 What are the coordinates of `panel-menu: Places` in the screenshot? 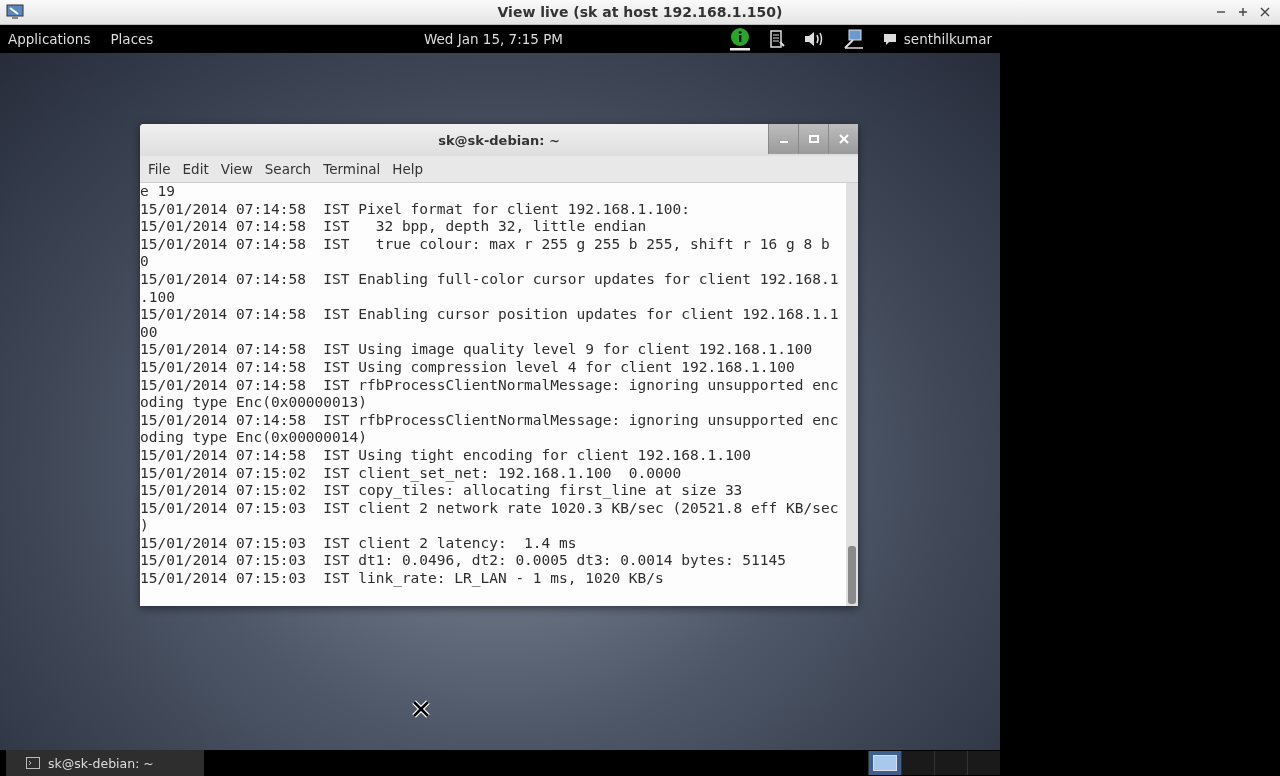 It's located at (132, 39).